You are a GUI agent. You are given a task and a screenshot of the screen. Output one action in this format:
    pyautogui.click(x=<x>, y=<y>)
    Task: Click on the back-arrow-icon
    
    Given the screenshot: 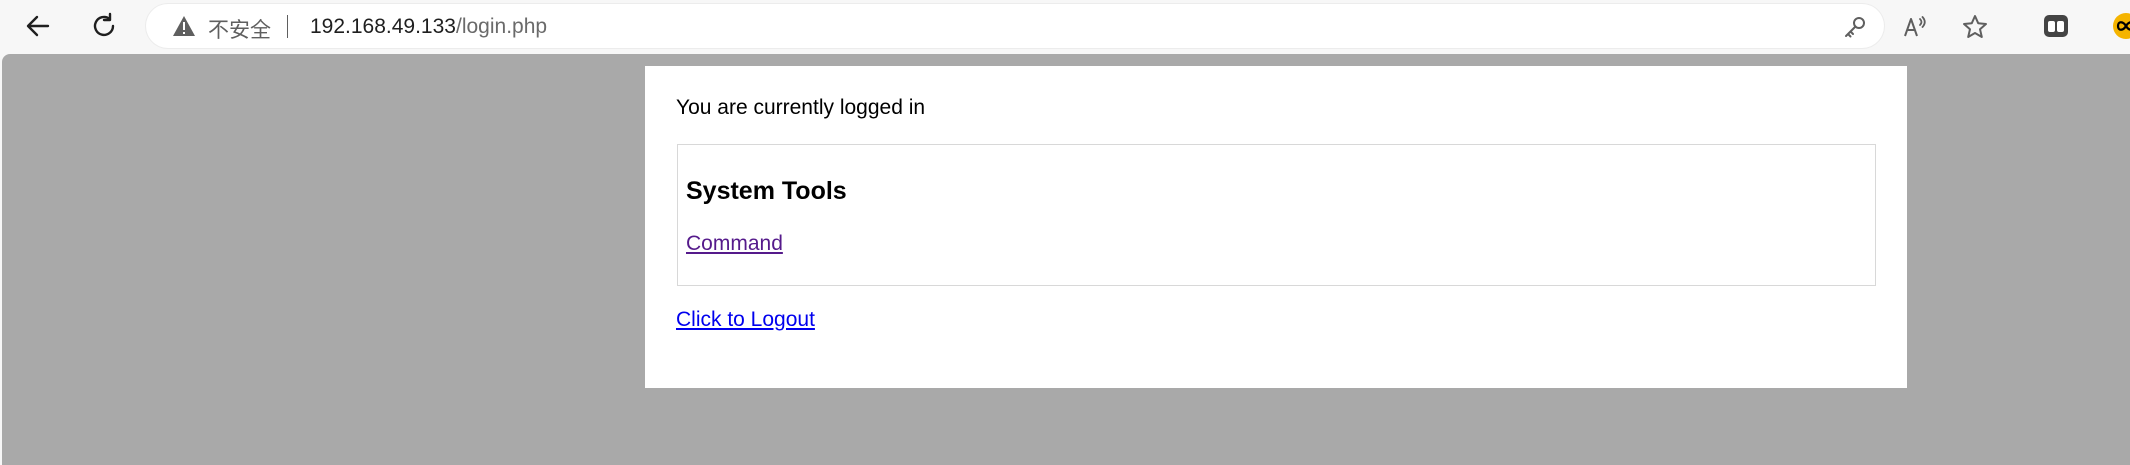 What is the action you would take?
    pyautogui.click(x=38, y=26)
    